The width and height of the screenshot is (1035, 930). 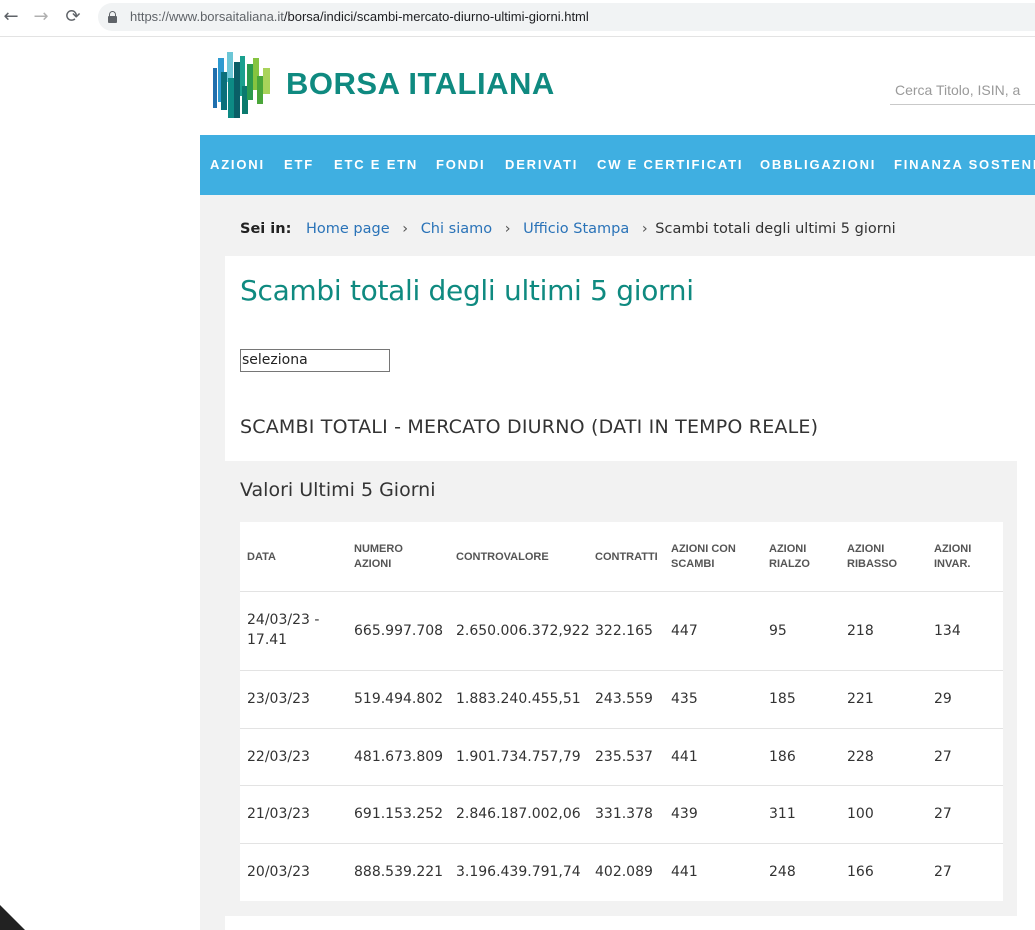 What do you see at coordinates (278, 814) in the screenshot?
I see `cell-data: 21/03/23` at bounding box center [278, 814].